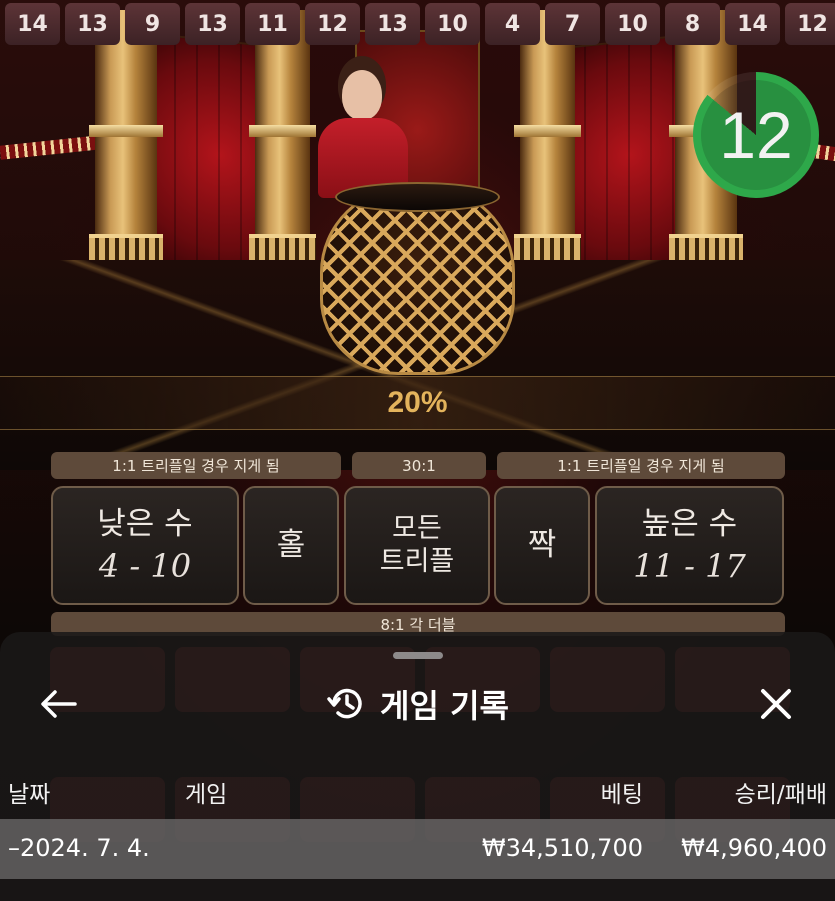 The height and width of the screenshot is (901, 835). I want to click on multiplier-text: 20%, so click(417, 402).